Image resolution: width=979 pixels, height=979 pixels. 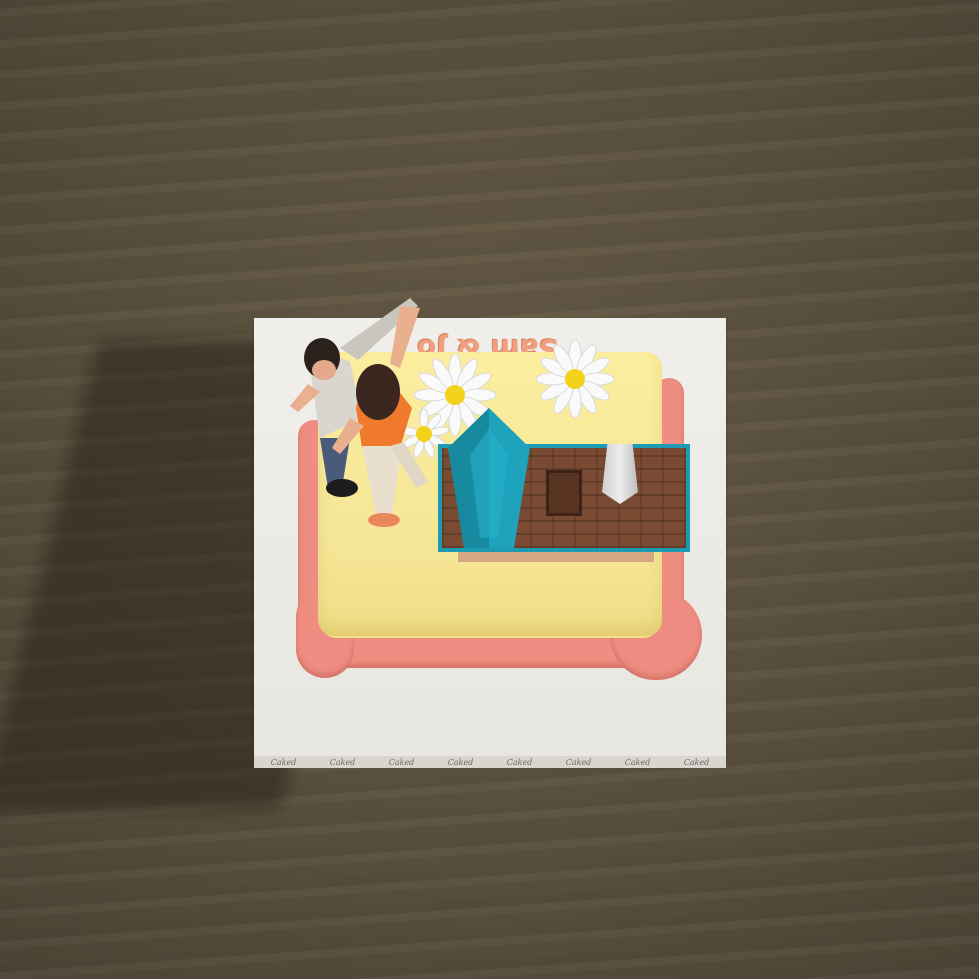 What do you see at coordinates (564, 493) in the screenshot?
I see `house-chimney` at bounding box center [564, 493].